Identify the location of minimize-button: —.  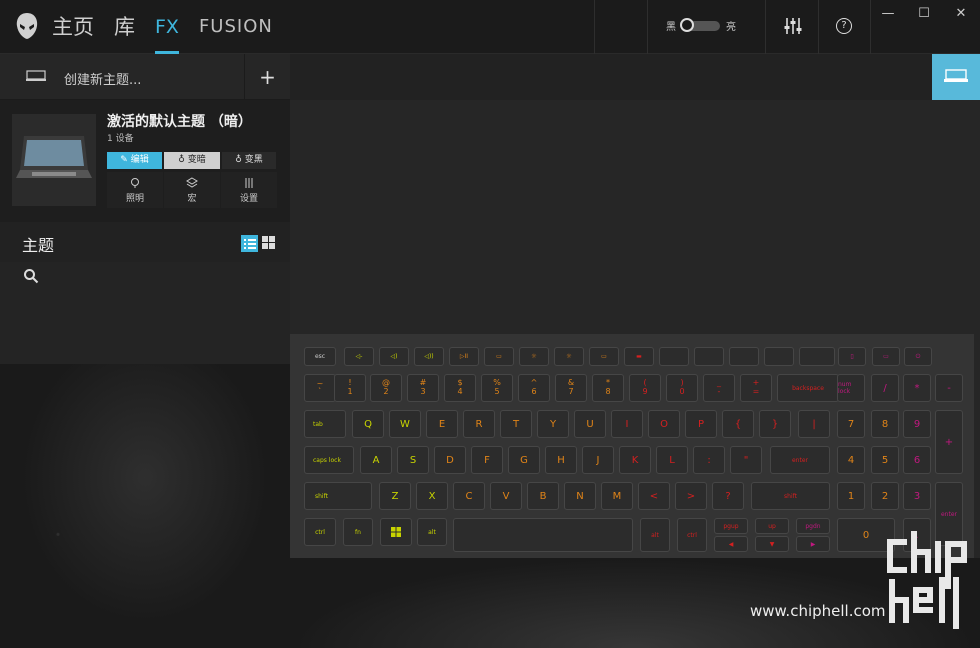
(888, 13).